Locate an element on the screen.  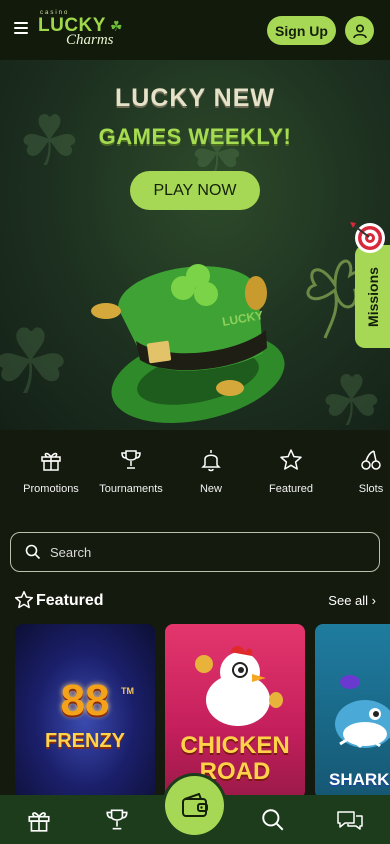
game-card-shark: SHARK is located at coordinates (352, 711).